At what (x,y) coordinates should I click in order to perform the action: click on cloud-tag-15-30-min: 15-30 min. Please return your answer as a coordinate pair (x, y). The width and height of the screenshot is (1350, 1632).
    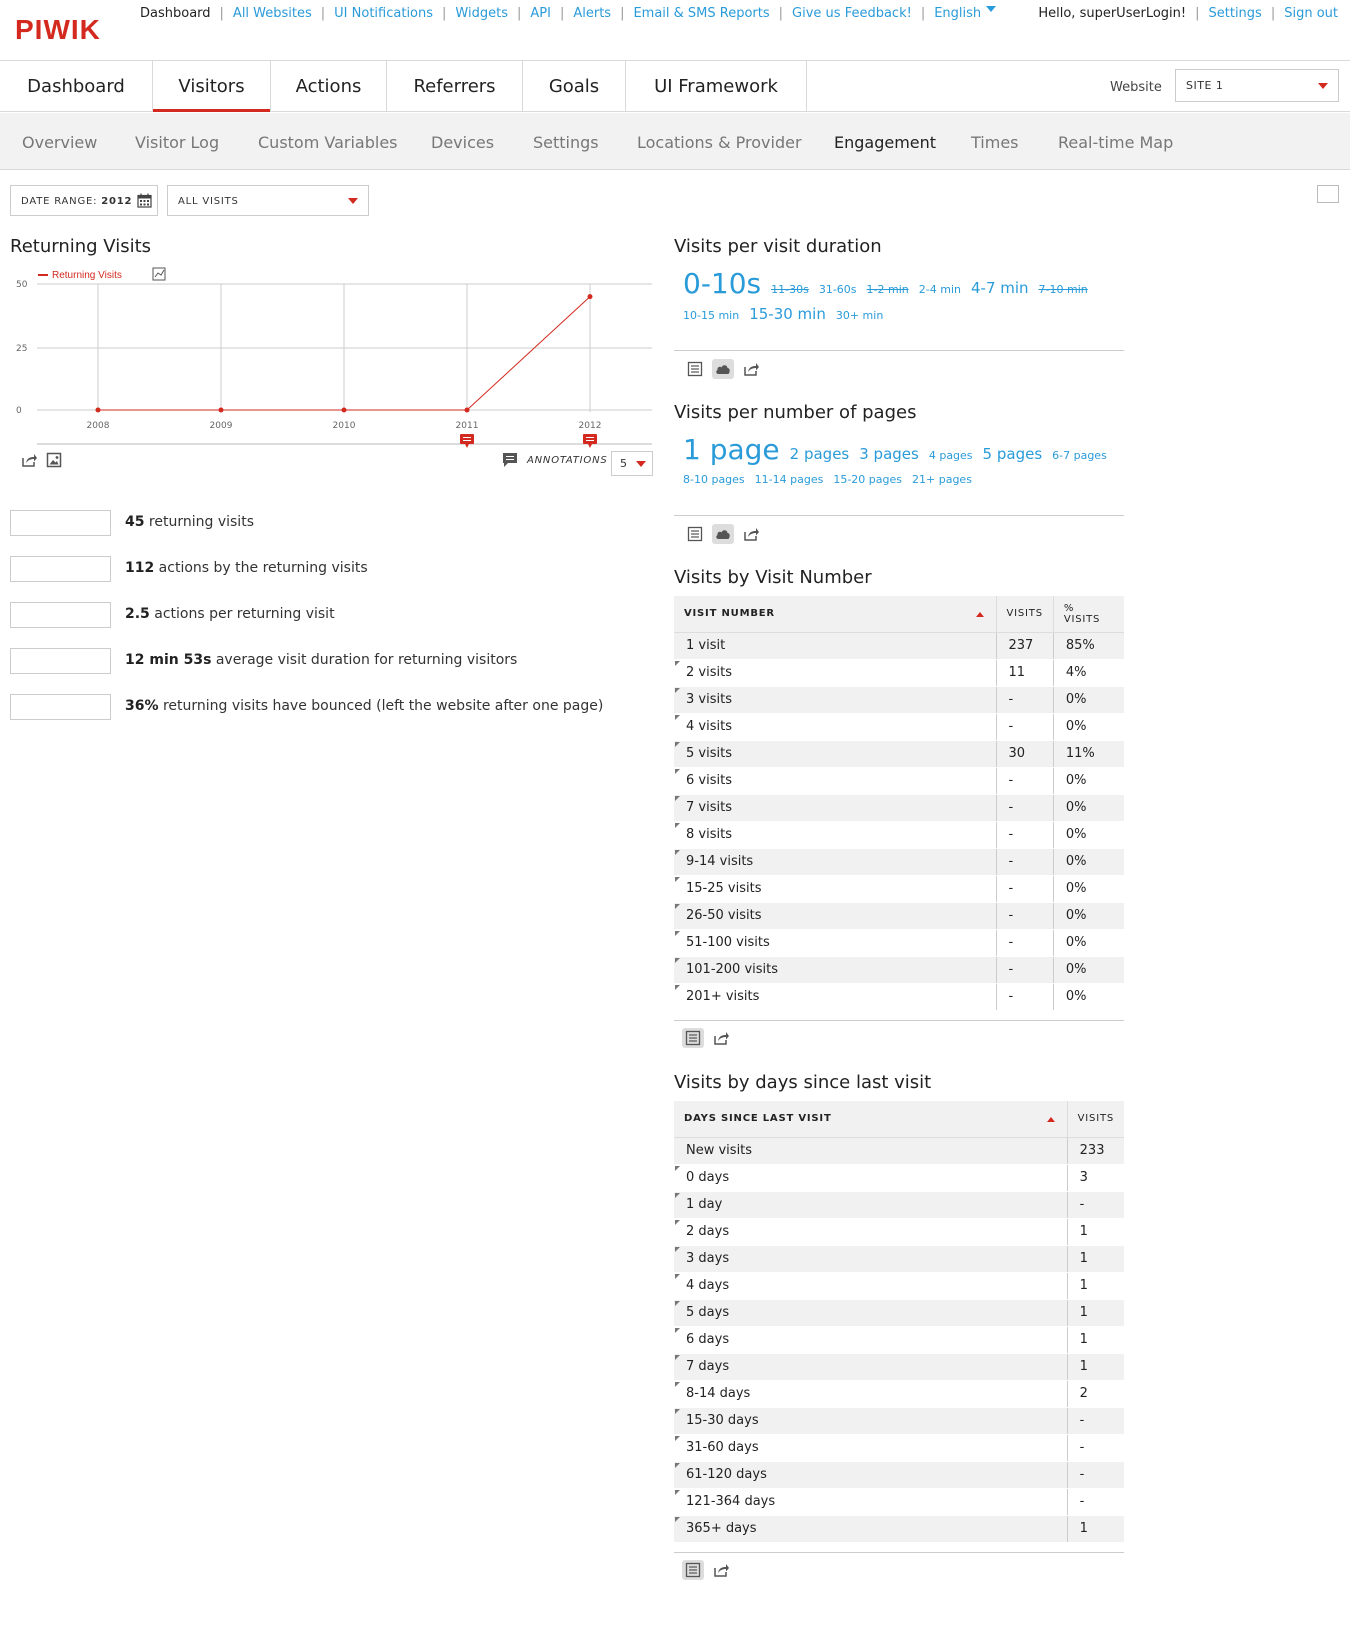
    Looking at the image, I should click on (787, 314).